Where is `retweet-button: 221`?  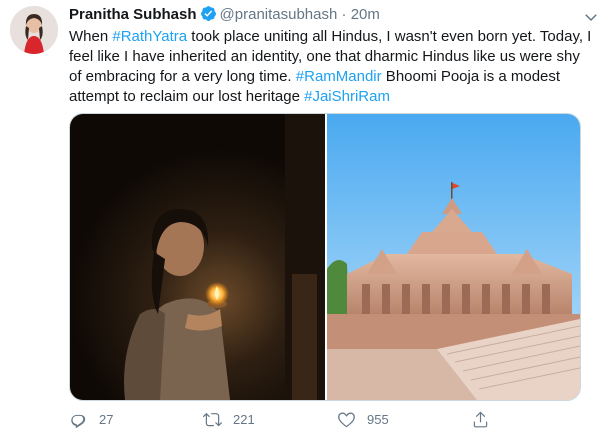 retweet-button: 221 is located at coordinates (229, 419).